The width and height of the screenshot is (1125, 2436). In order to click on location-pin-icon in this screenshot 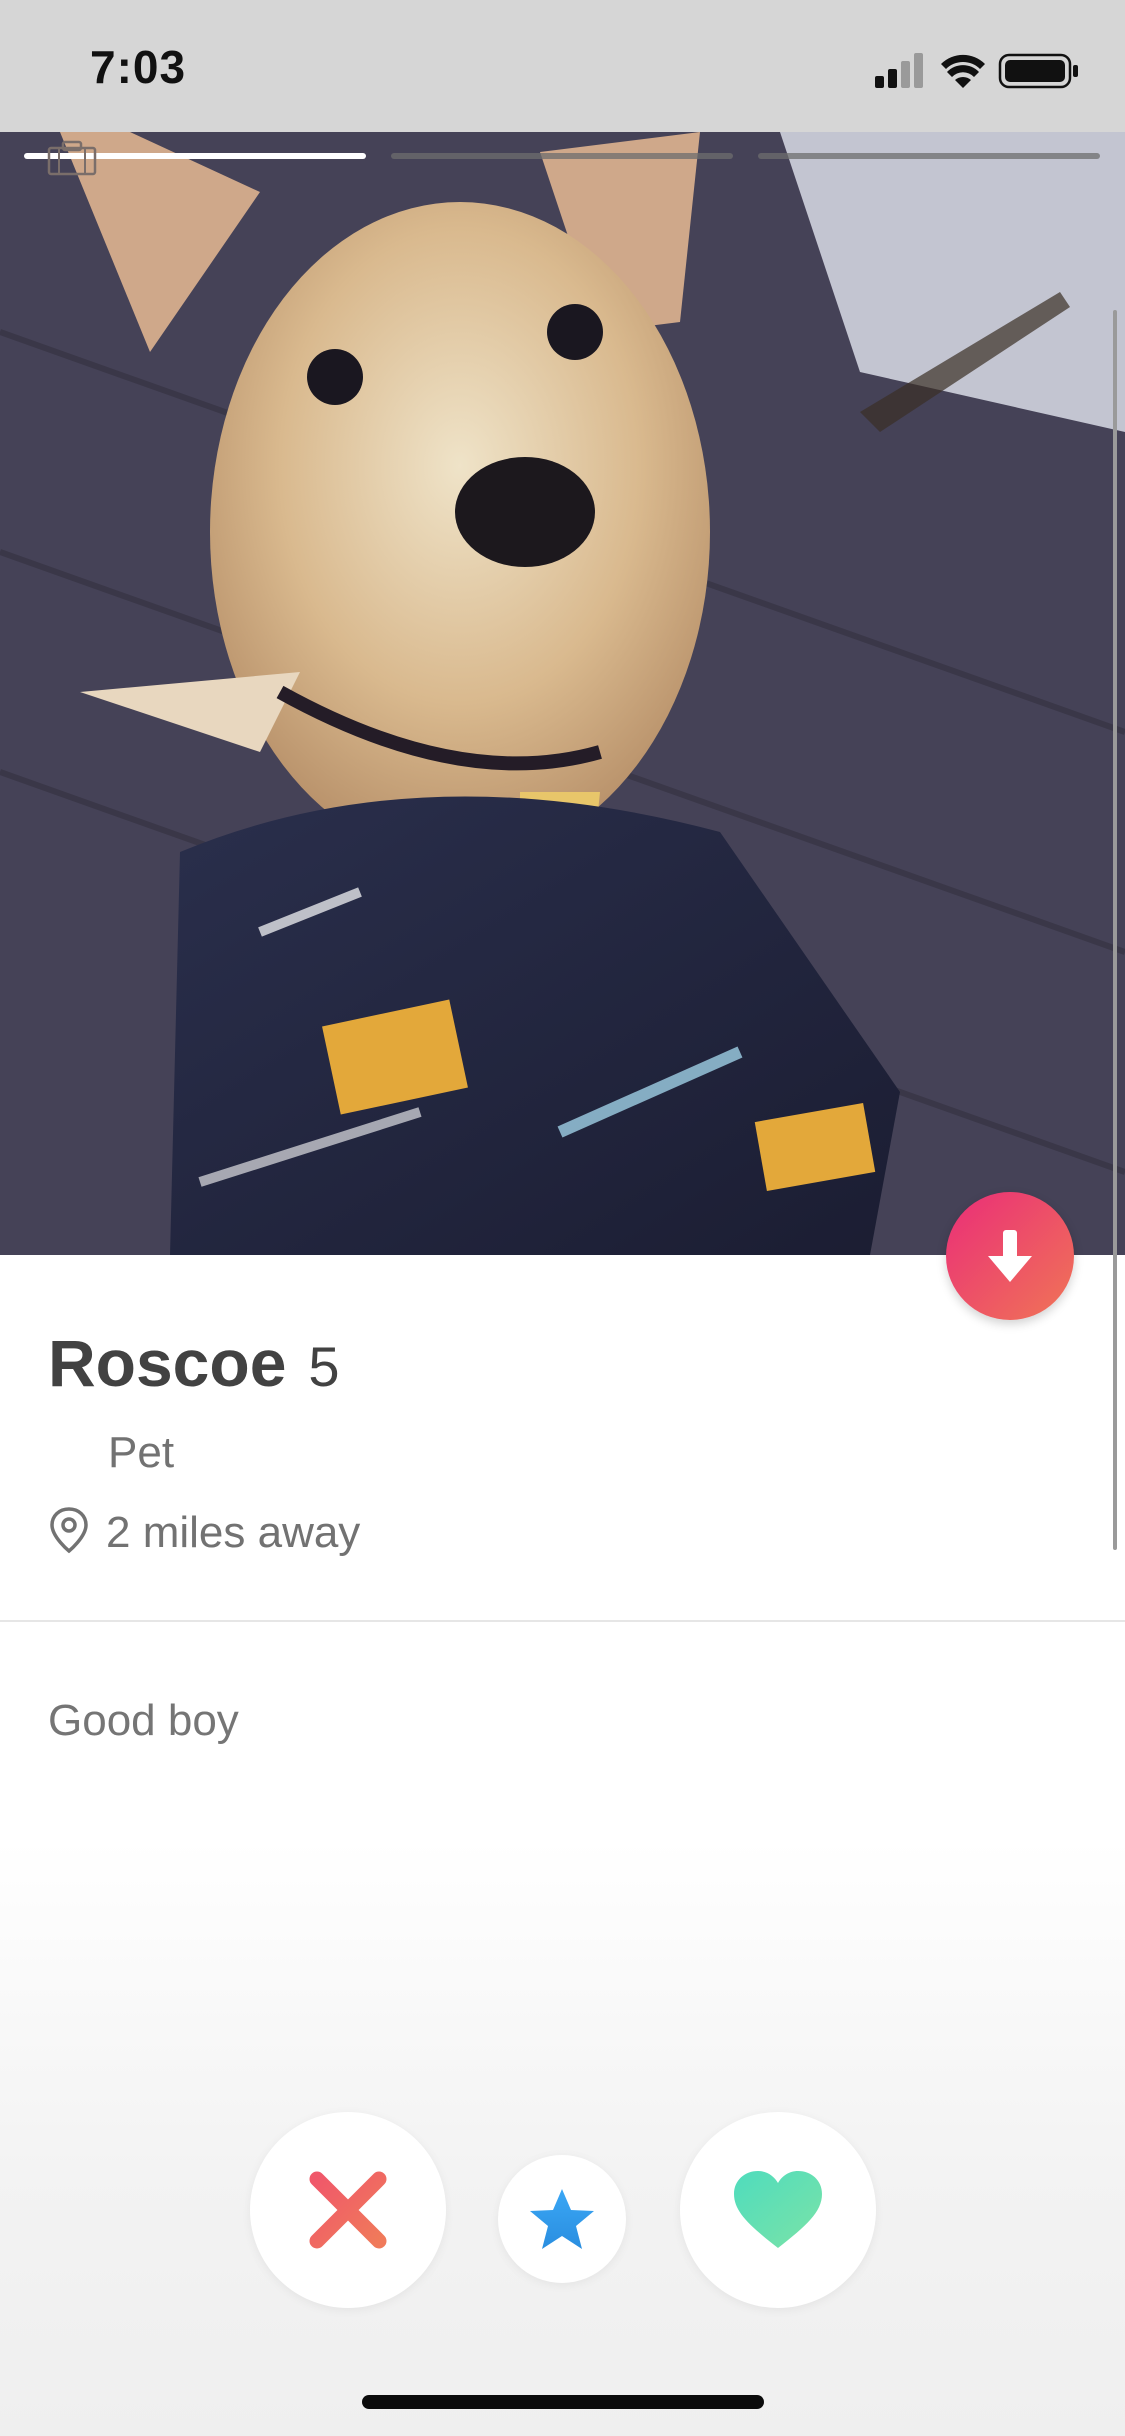, I will do `click(69, 1532)`.